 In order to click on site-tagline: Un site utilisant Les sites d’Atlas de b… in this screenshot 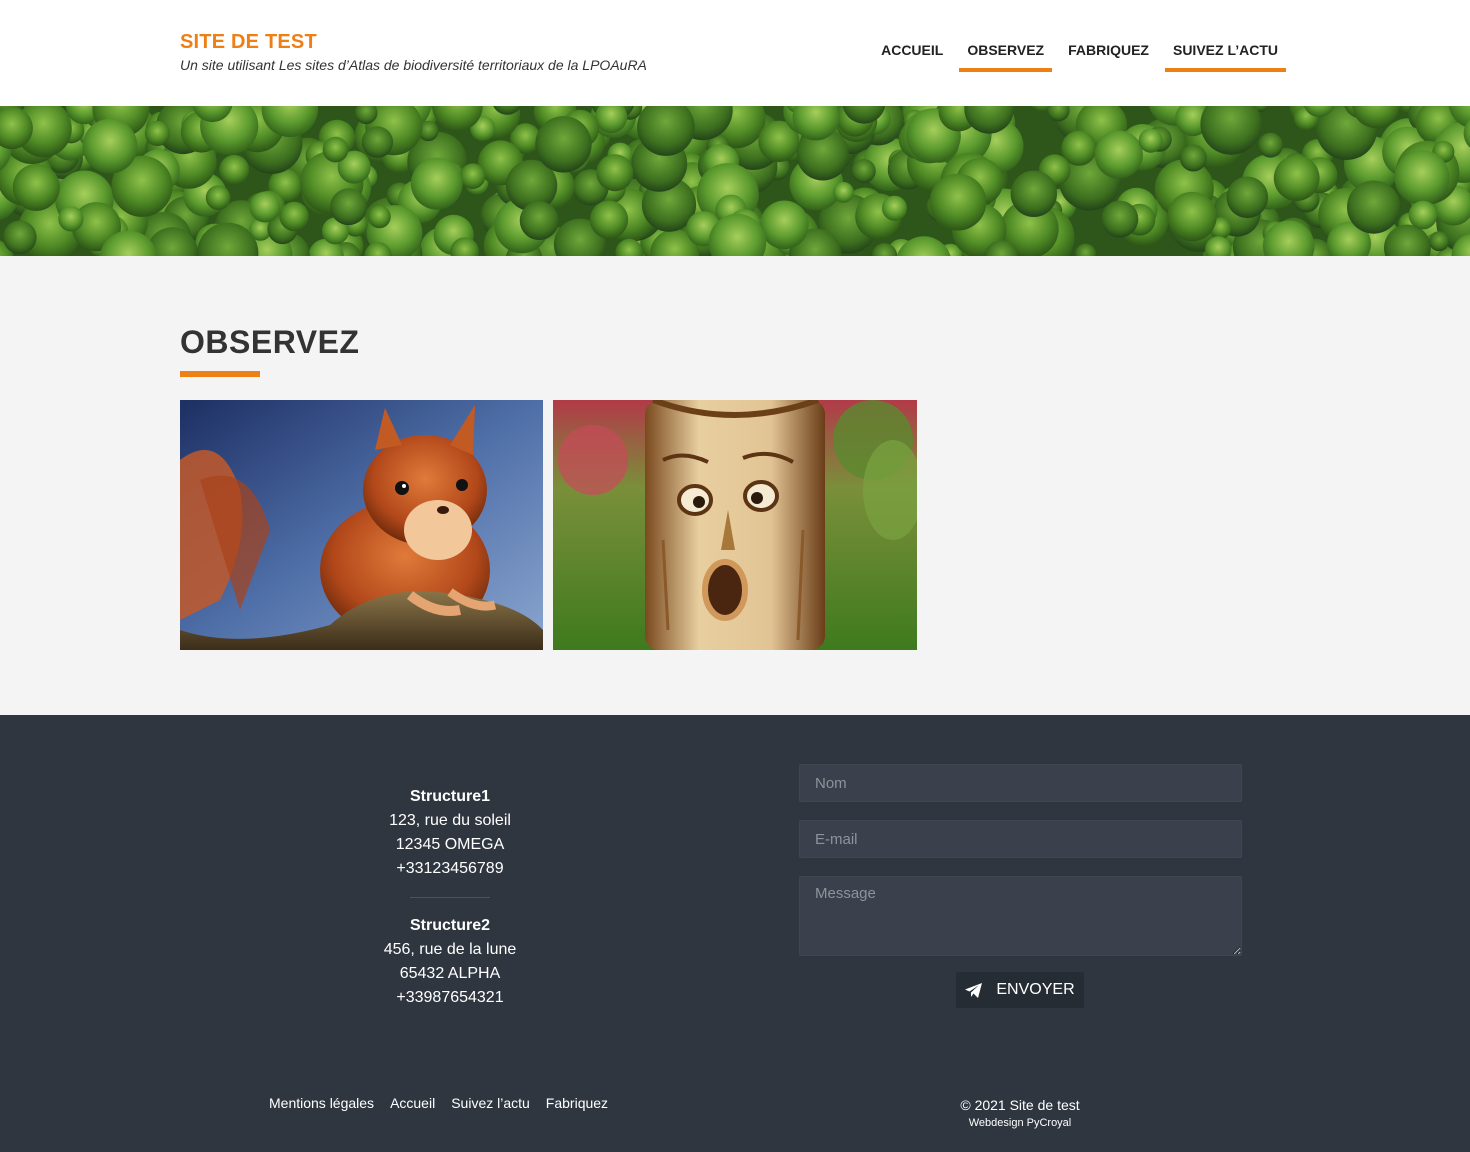, I will do `click(413, 65)`.